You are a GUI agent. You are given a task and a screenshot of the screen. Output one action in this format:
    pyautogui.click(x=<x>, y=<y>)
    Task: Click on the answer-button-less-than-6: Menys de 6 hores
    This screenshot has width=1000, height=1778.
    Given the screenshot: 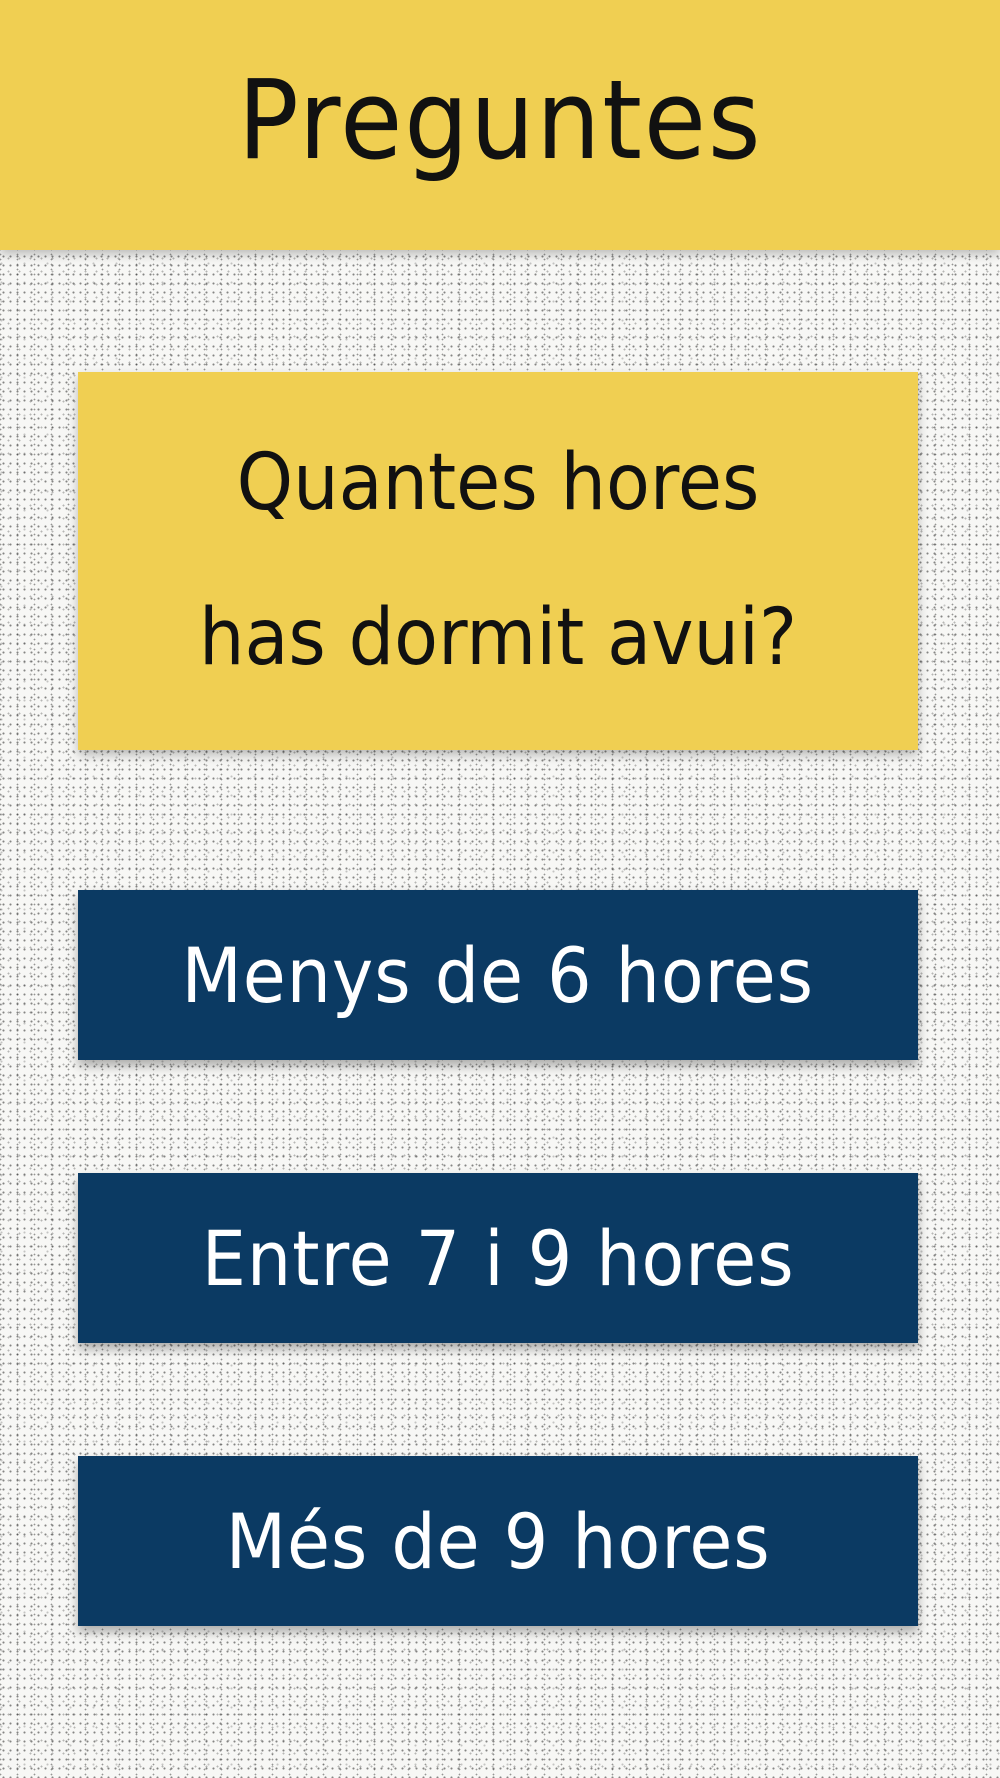 What is the action you would take?
    pyautogui.click(x=498, y=975)
    